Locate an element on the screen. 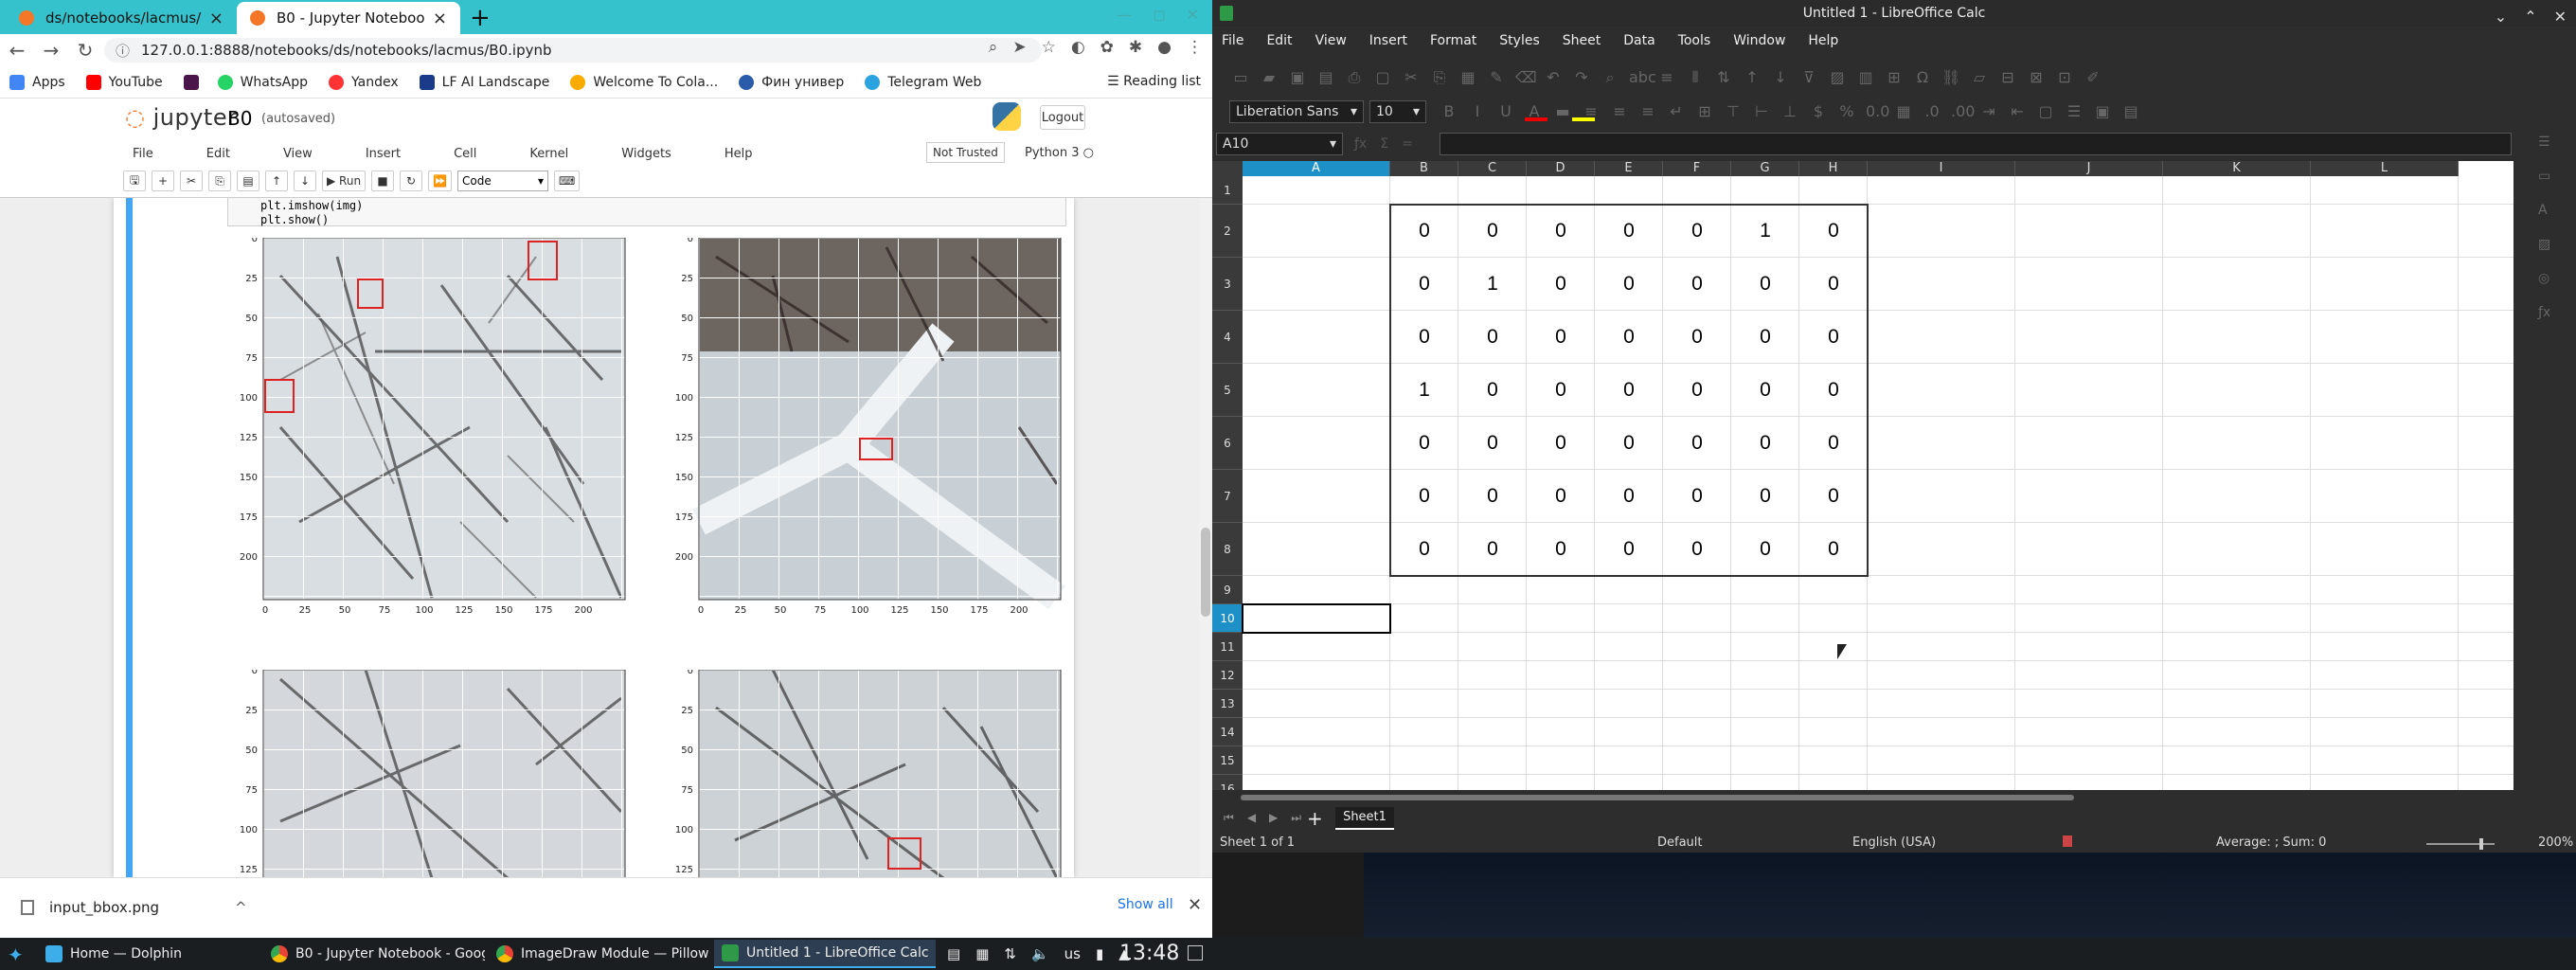 This screenshot has height=970, width=2576. maximize-icon: ◻ is located at coordinates (1159, 15).